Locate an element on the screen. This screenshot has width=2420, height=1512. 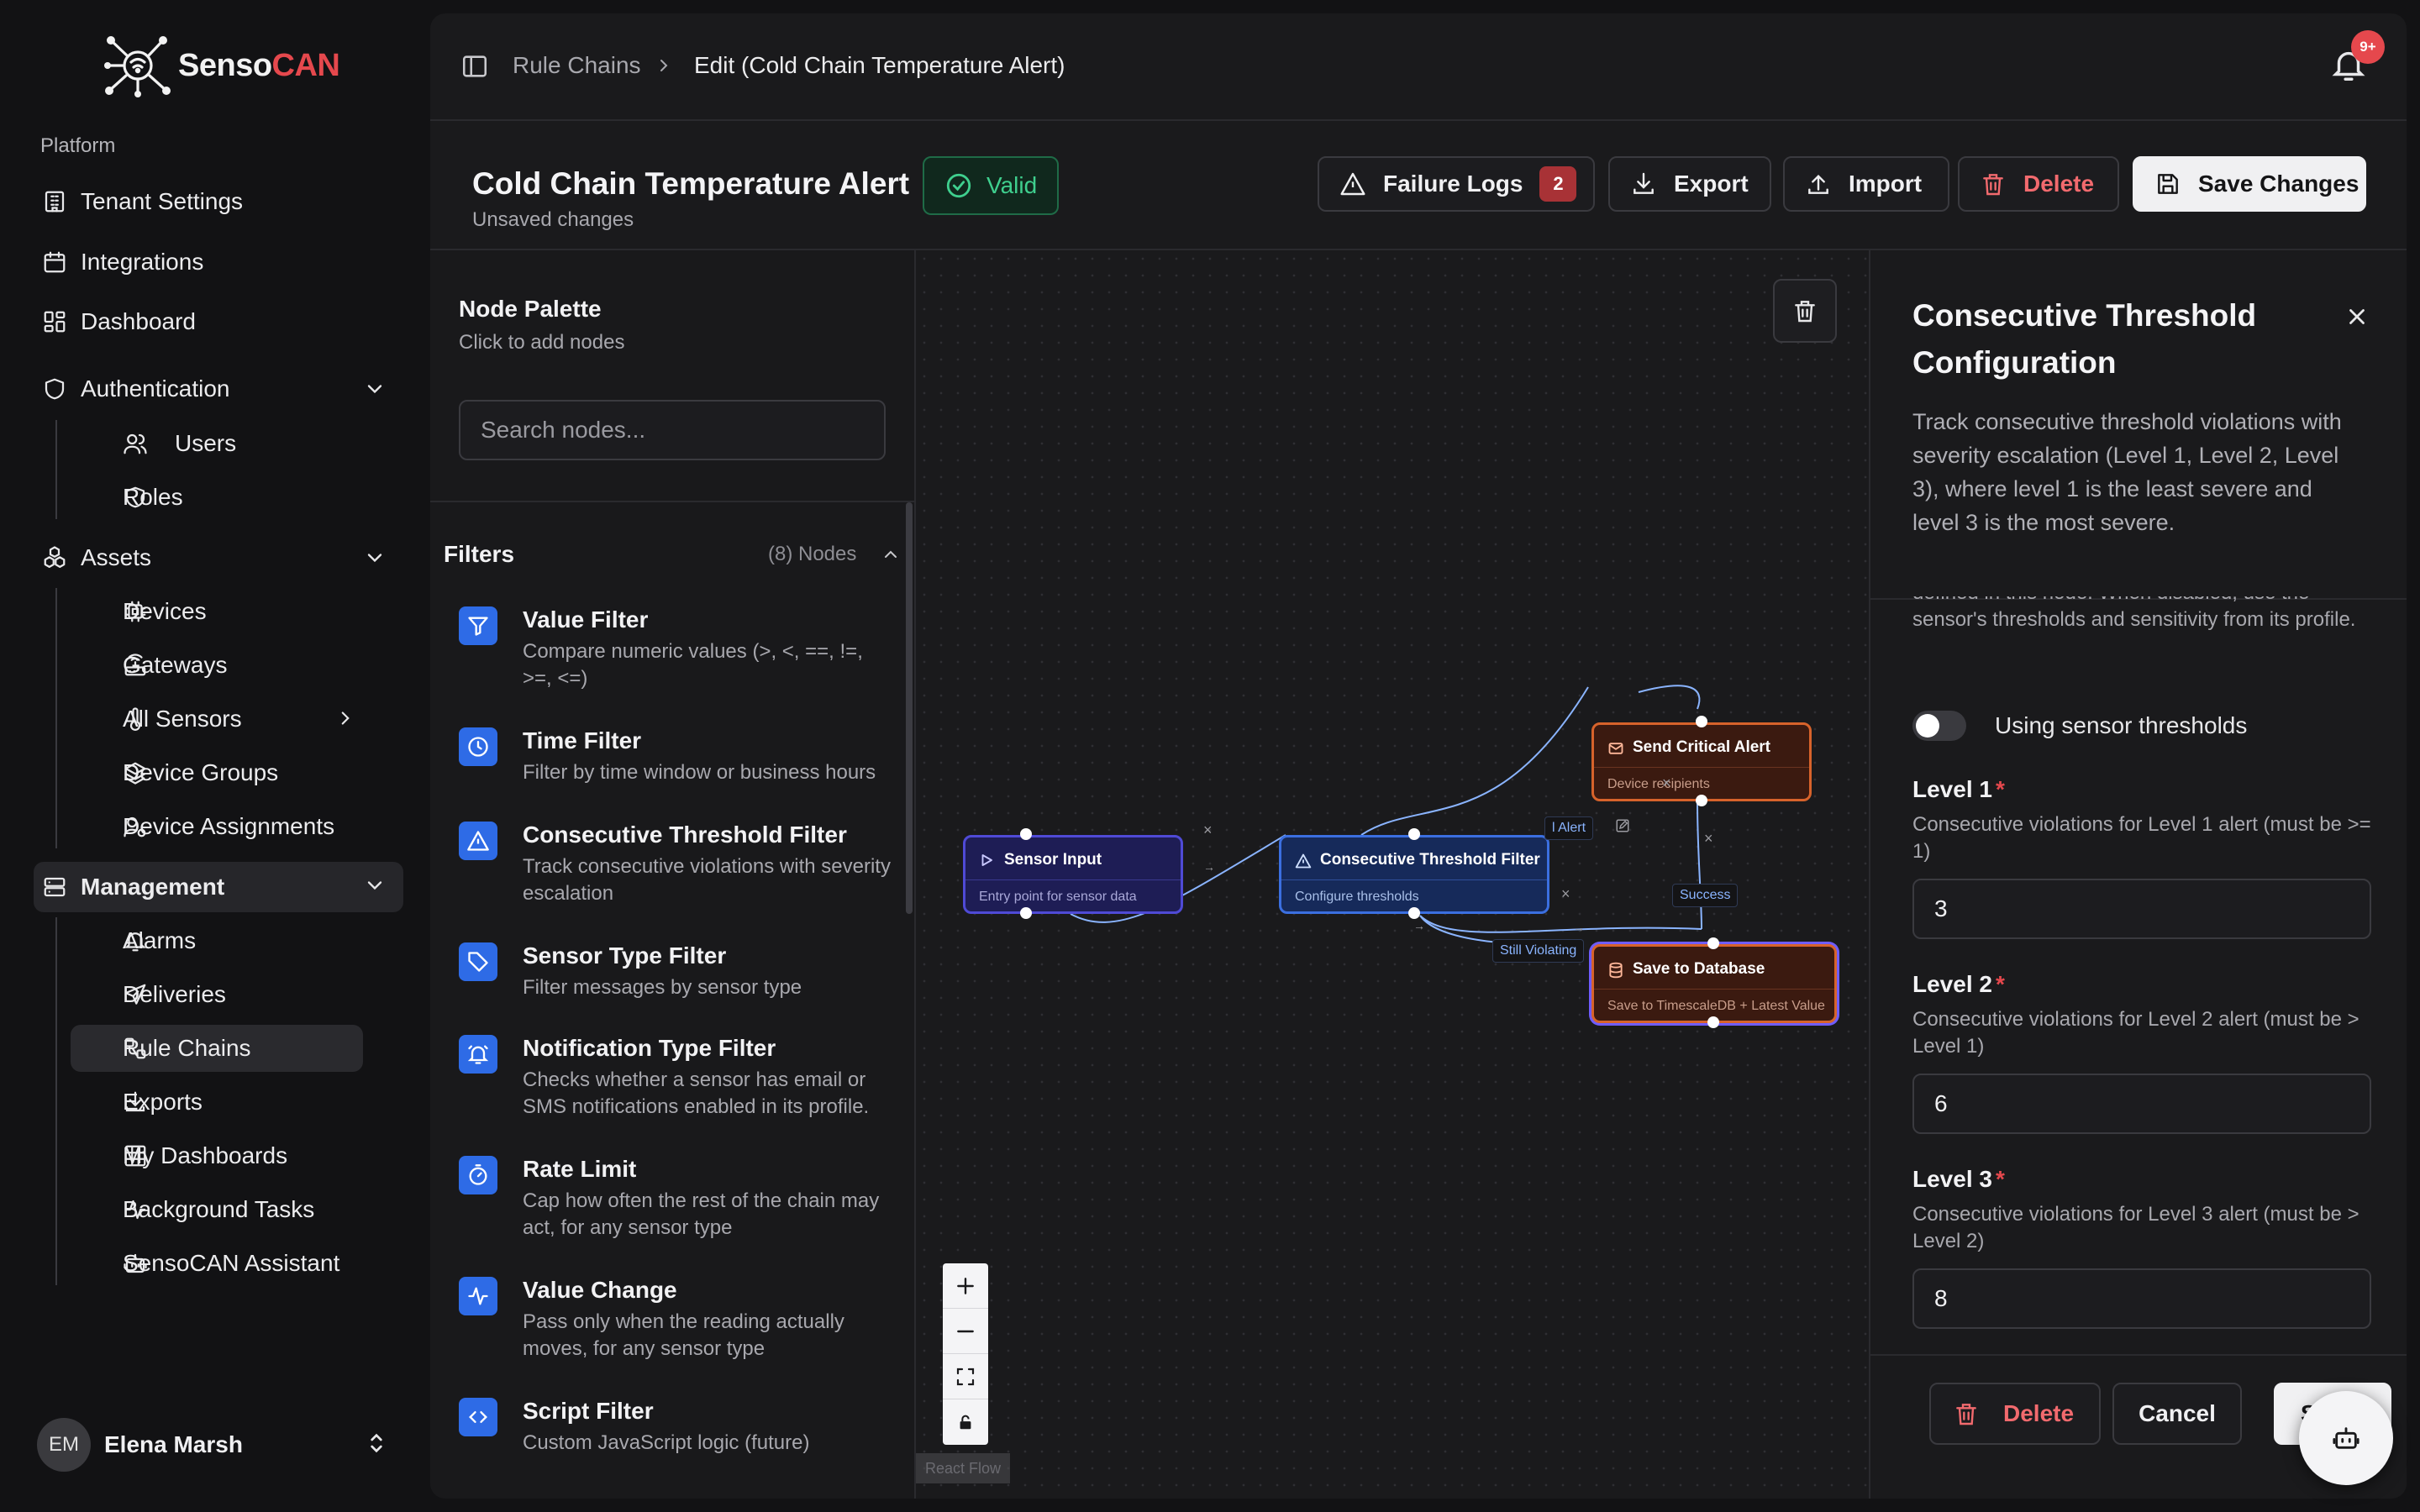
server-icon is located at coordinates (54, 887).